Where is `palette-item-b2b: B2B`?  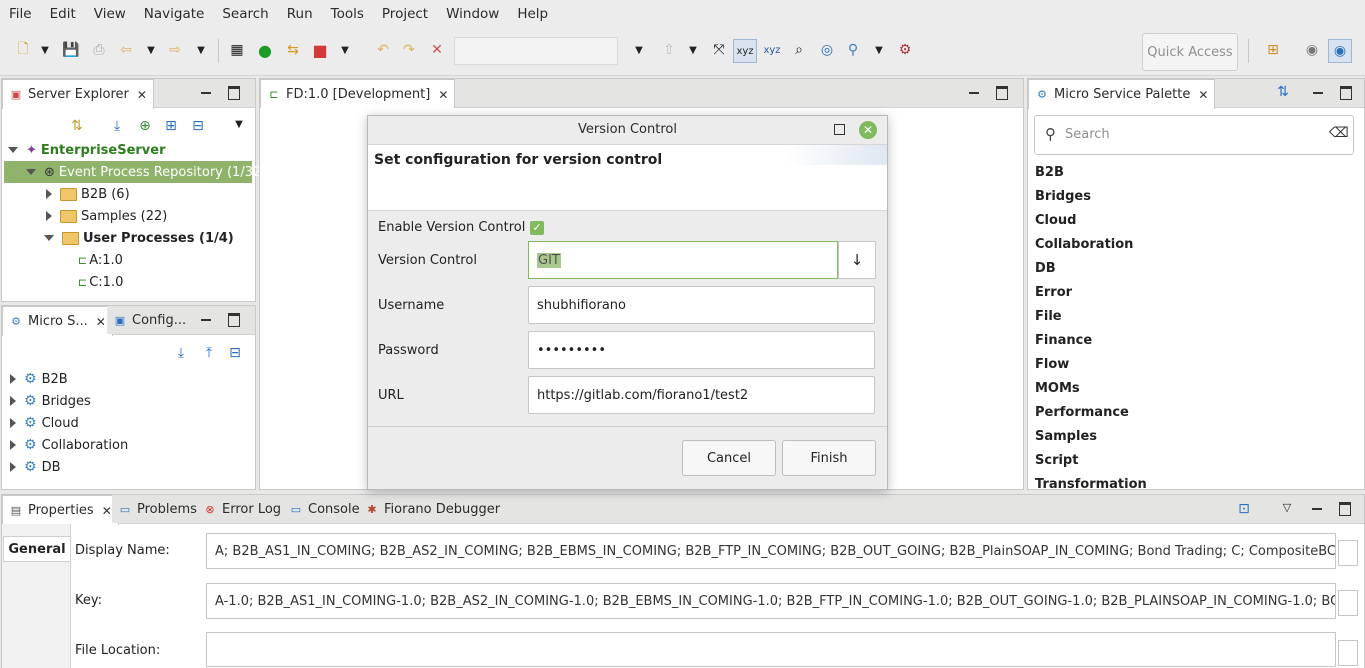
palette-item-b2b: B2B is located at coordinates (1049, 172).